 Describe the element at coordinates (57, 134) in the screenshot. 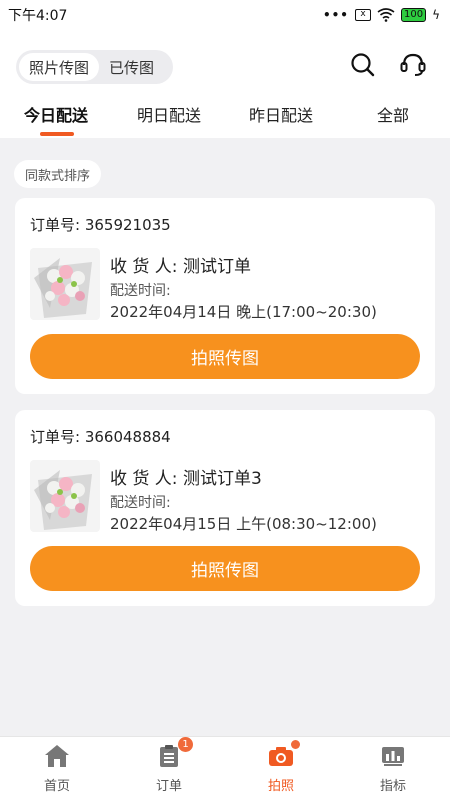

I see `active-tab-indicator` at that location.